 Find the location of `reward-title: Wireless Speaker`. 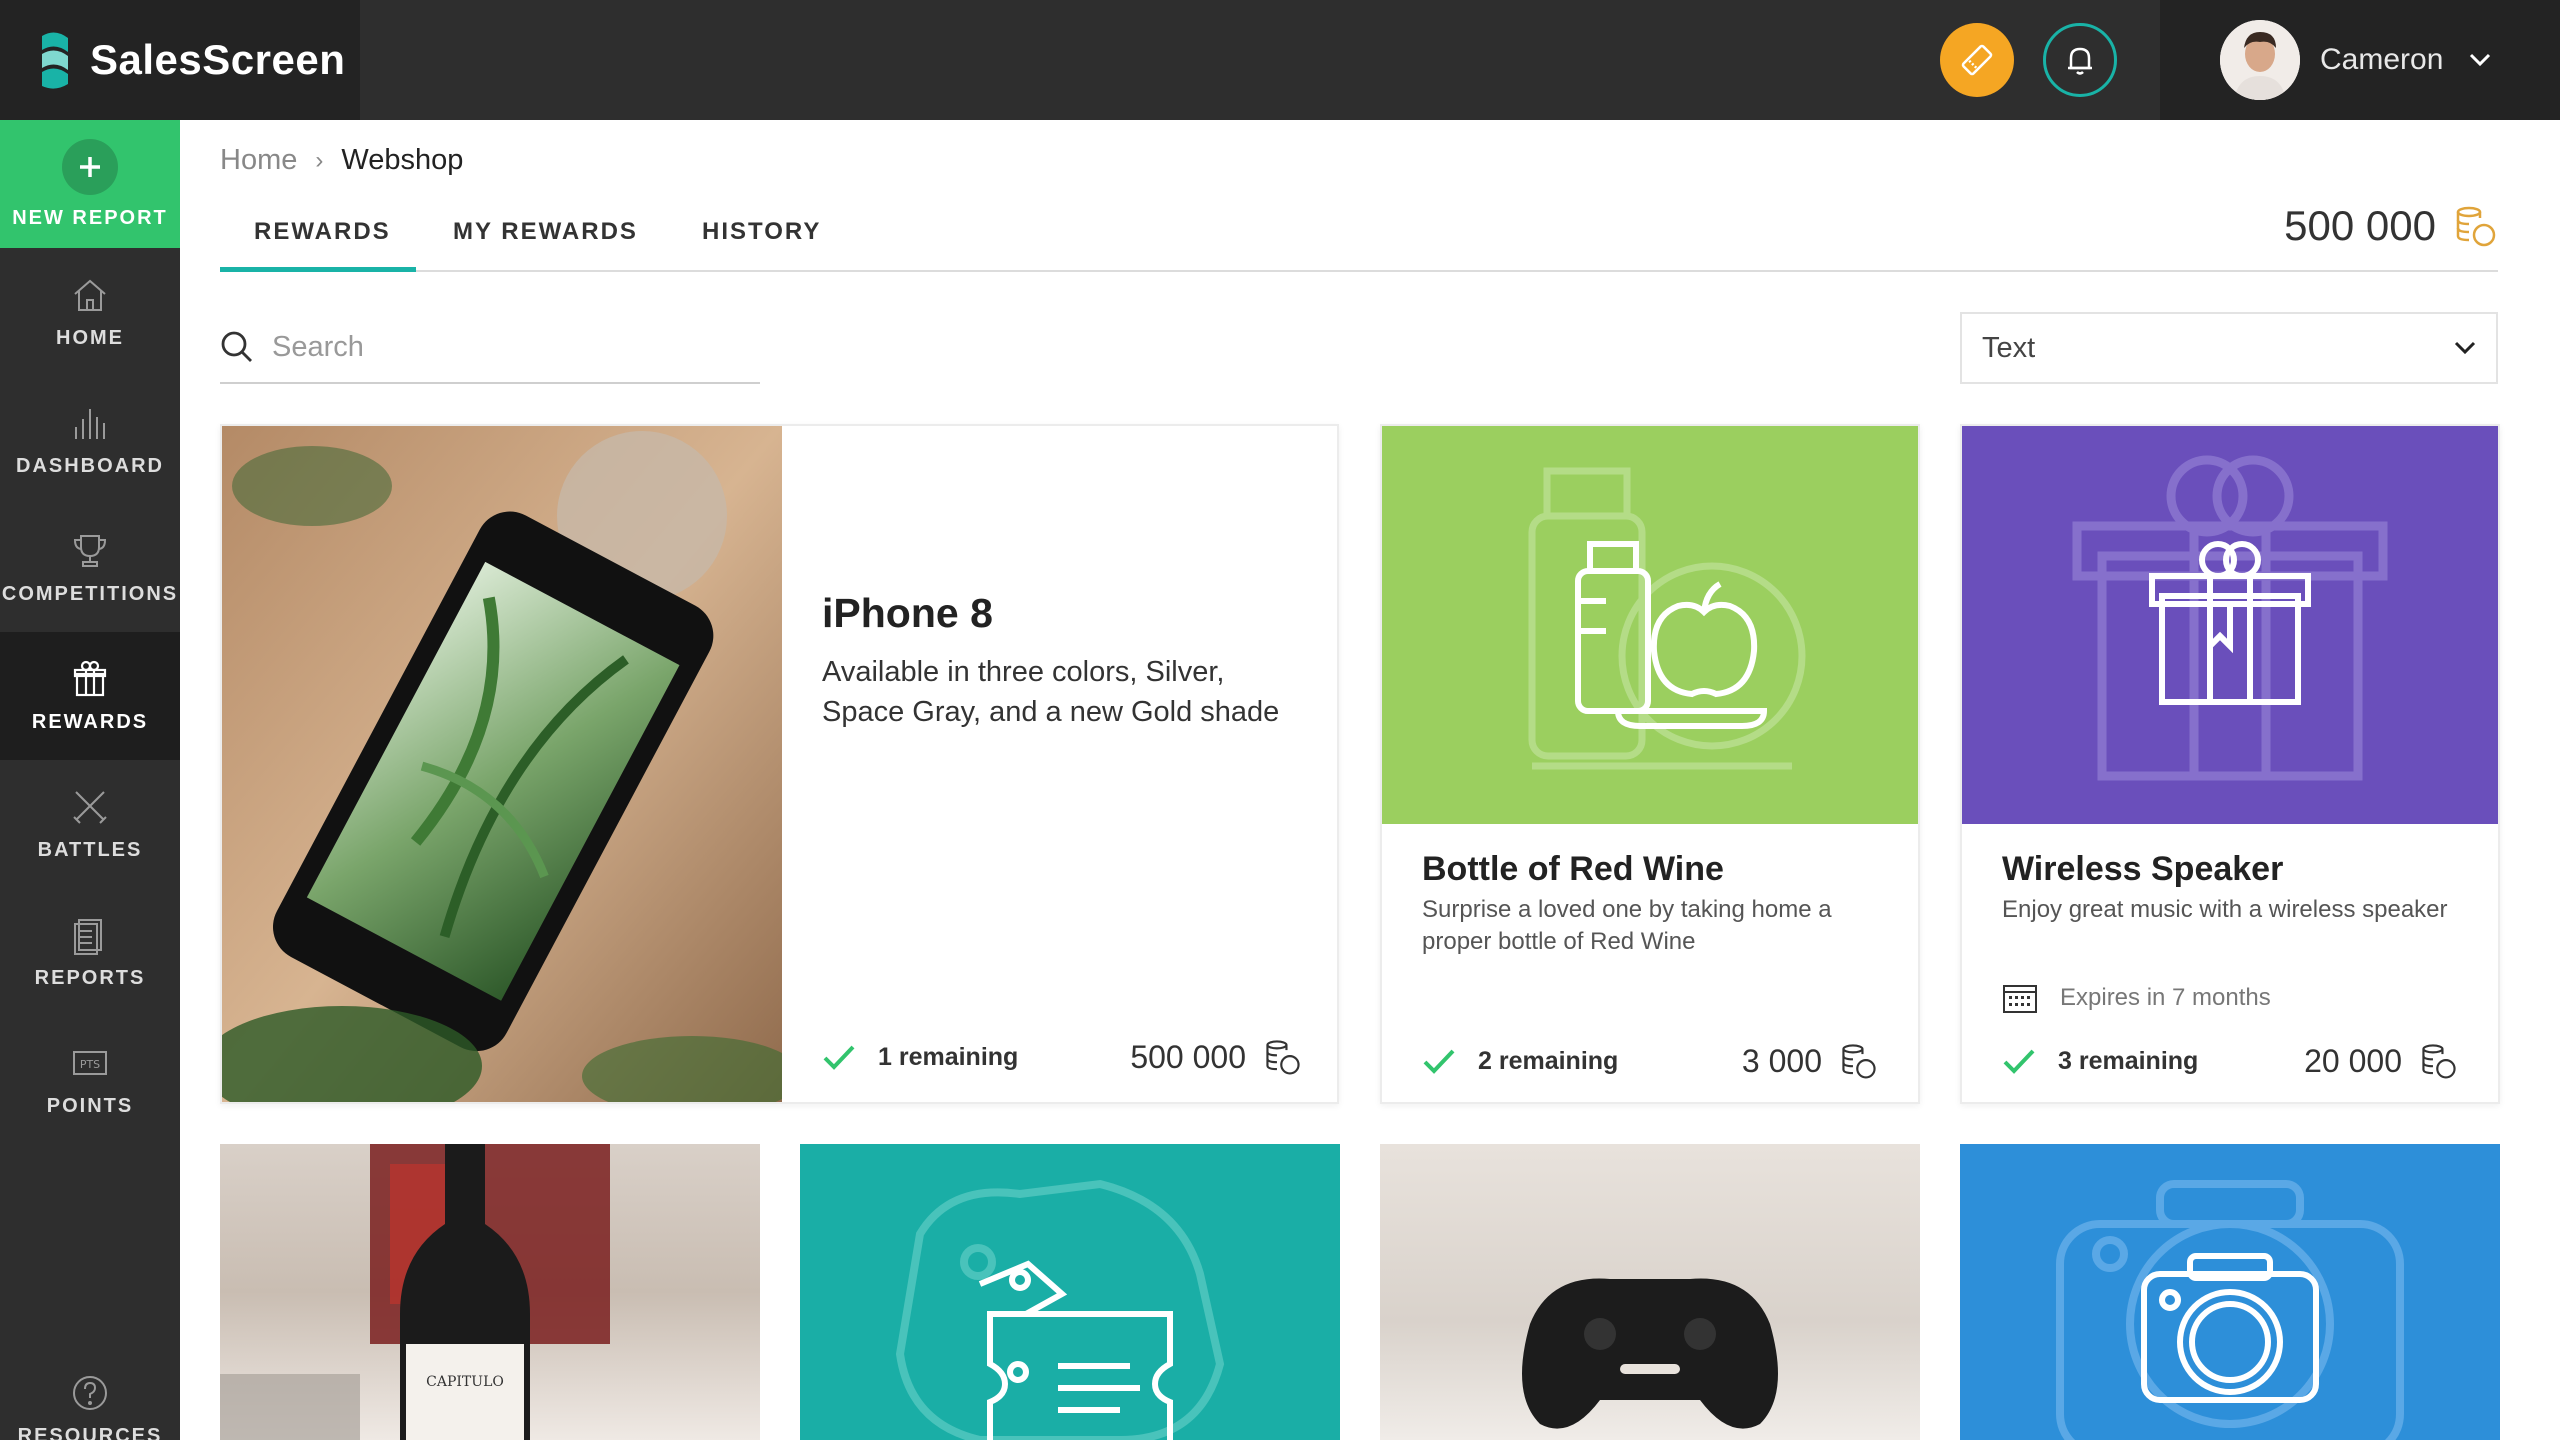

reward-title: Wireless Speaker is located at coordinates (2143, 869).